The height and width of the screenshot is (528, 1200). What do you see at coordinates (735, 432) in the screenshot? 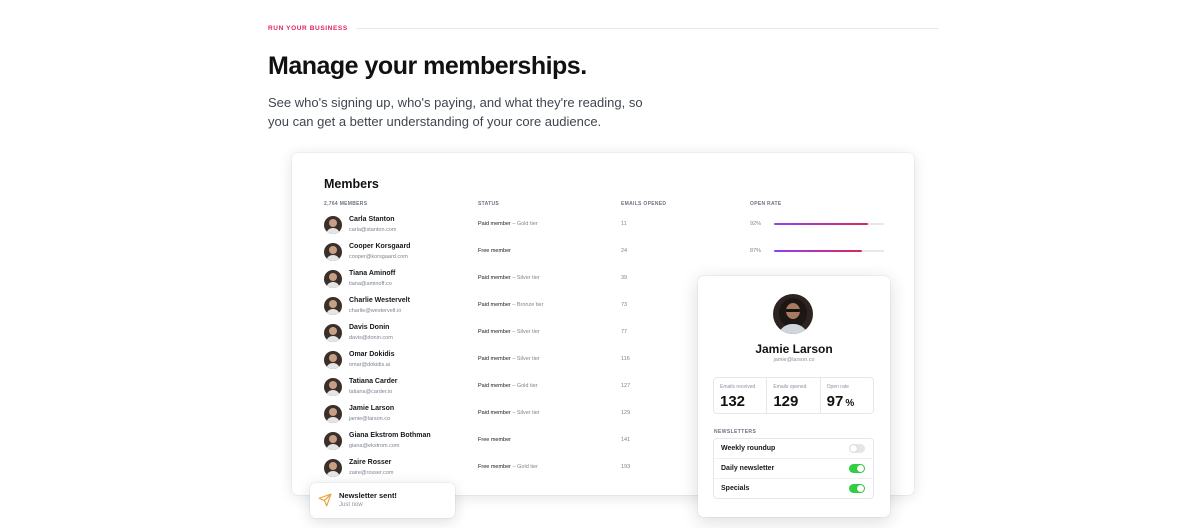
I see `newsletters-heading: NEWSLETTERS` at bounding box center [735, 432].